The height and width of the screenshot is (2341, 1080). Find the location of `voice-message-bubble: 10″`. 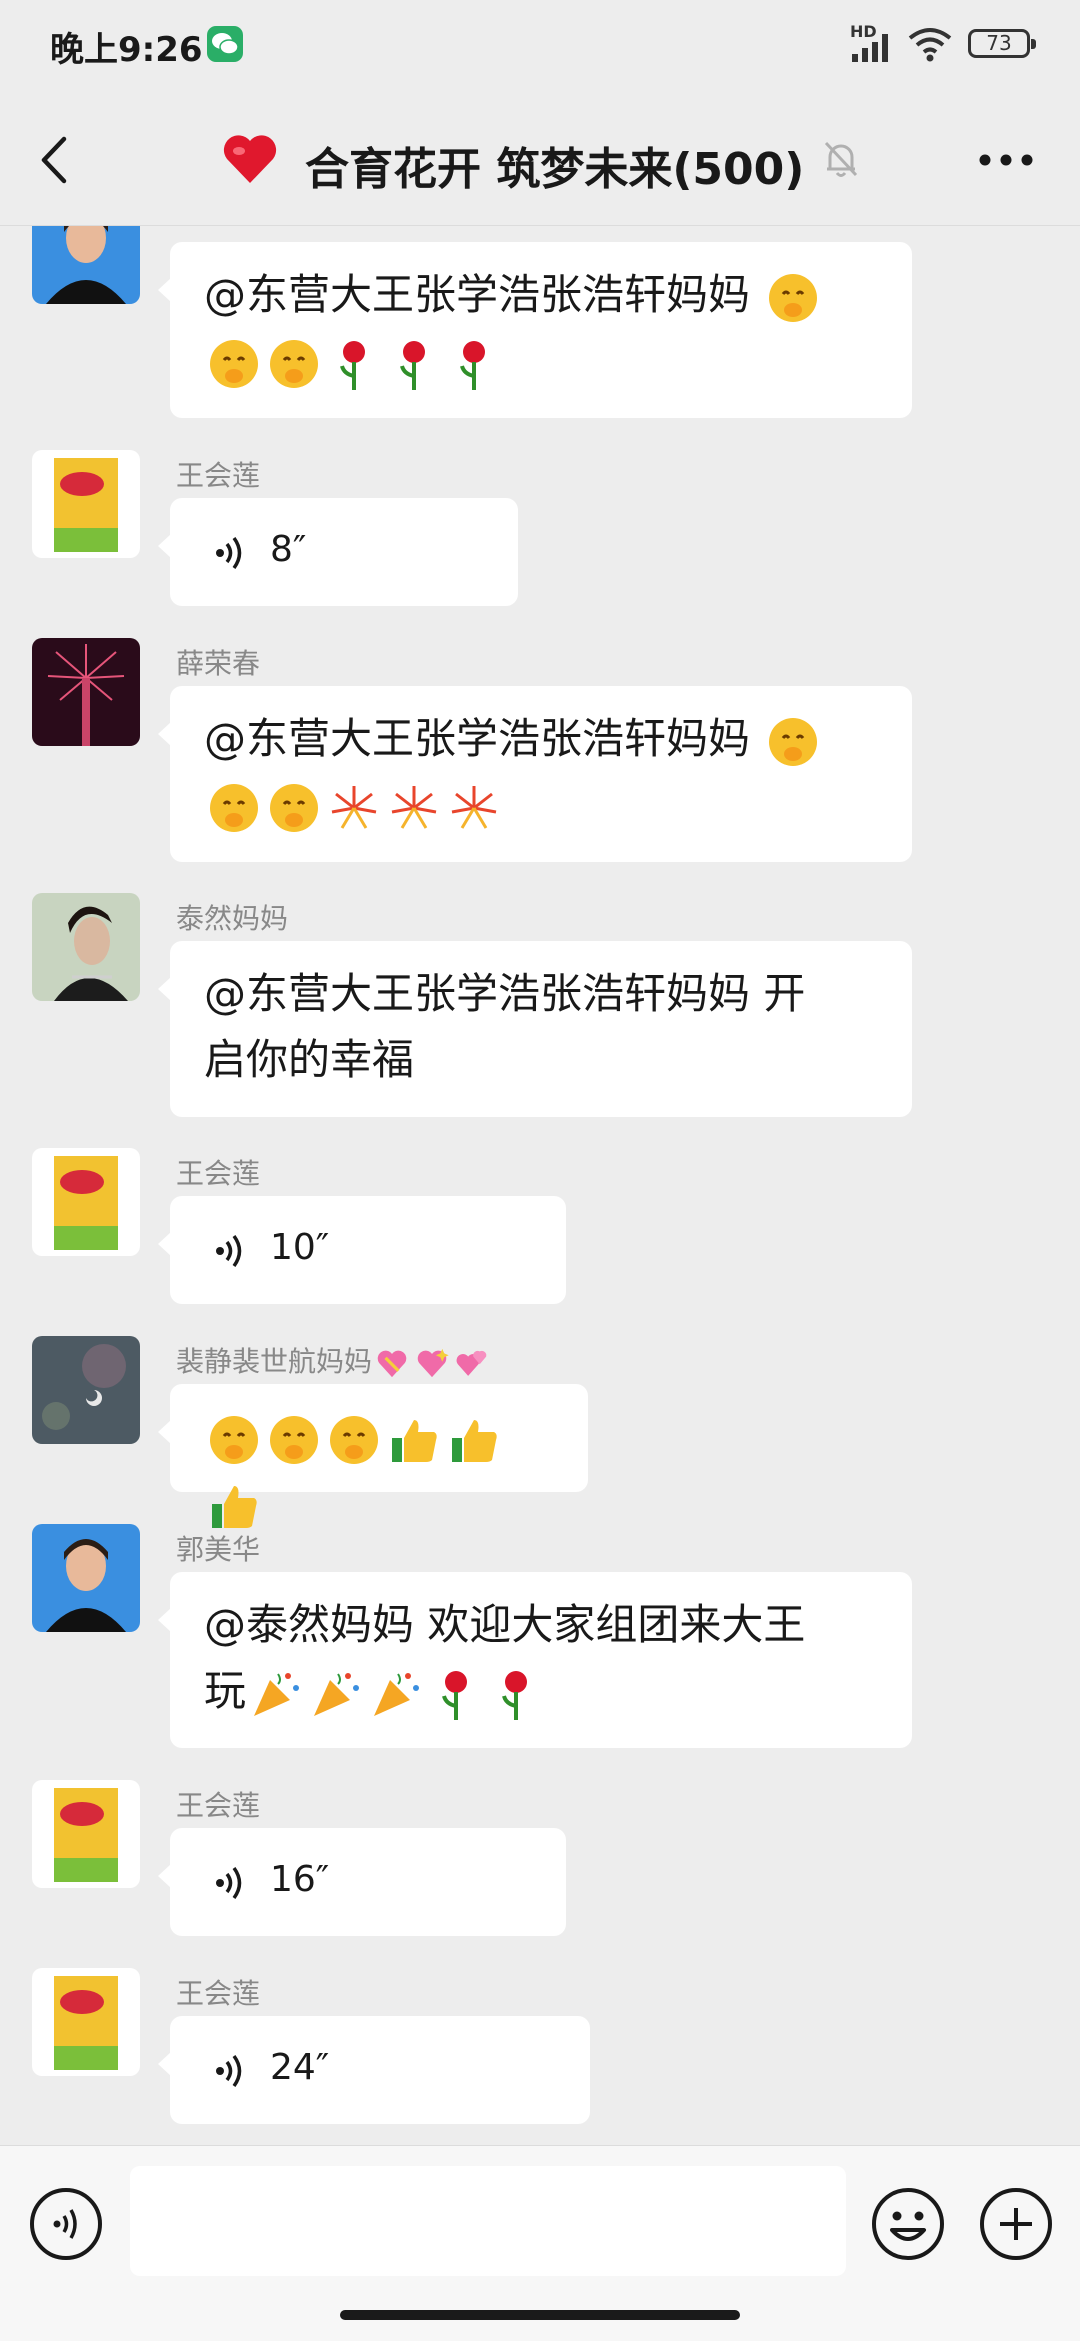

voice-message-bubble: 10″ is located at coordinates (362, 1250).